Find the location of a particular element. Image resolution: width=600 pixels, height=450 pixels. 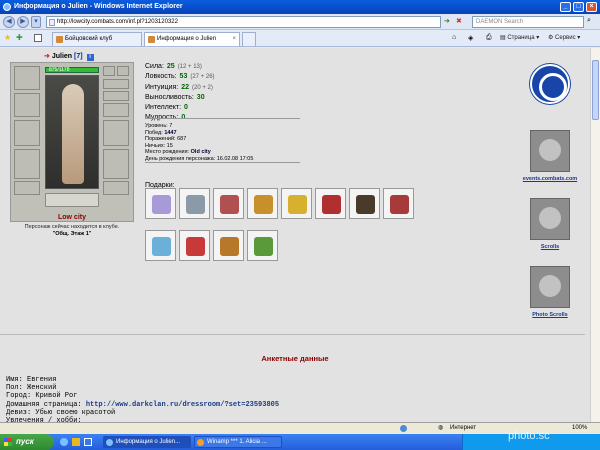

close-button: × is located at coordinates (591, 7).